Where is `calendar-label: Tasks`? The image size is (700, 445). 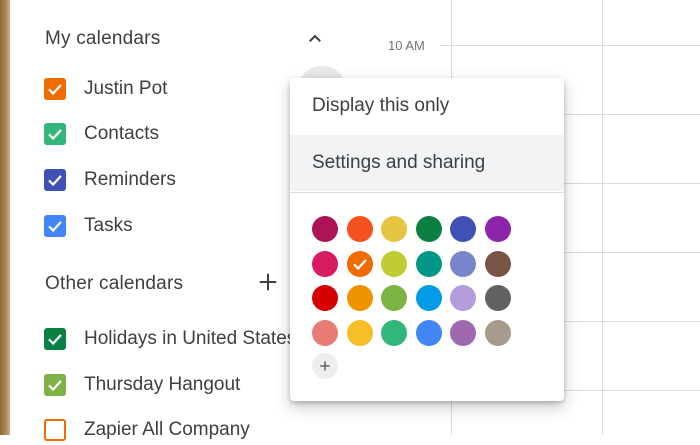
calendar-label: Tasks is located at coordinates (108, 225).